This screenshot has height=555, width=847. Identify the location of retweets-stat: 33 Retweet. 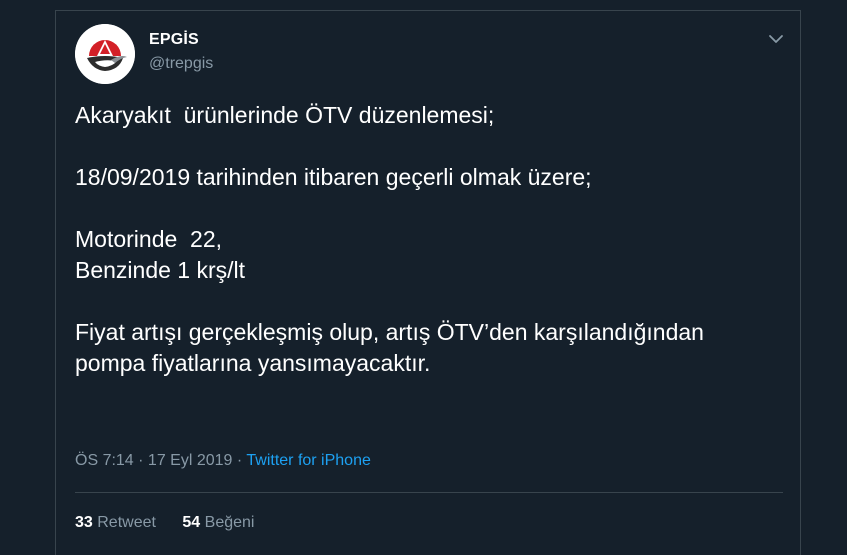
(115, 522).